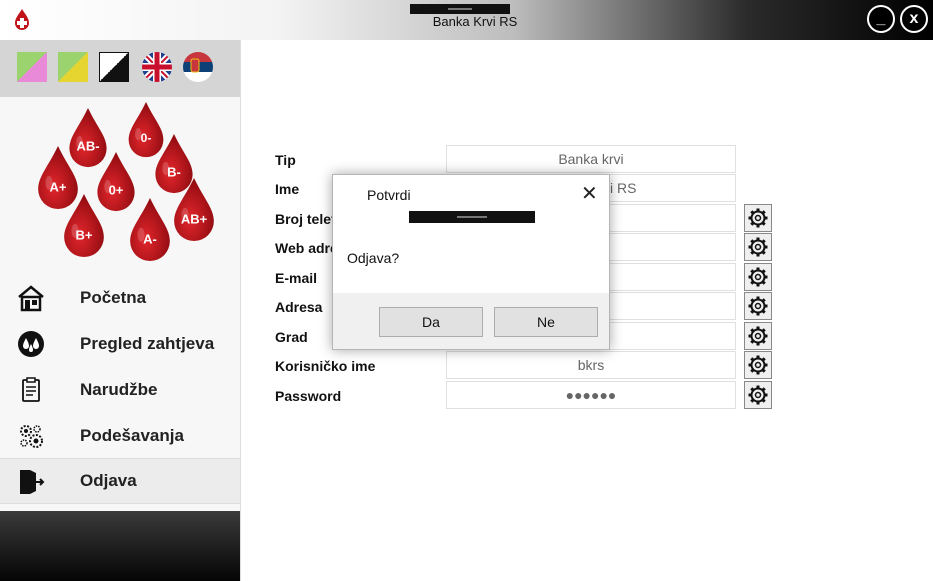 Image resolution: width=933 pixels, height=581 pixels. Describe the element at coordinates (325, 366) in the screenshot. I see `field-label-korisnicko-ime: Korisničko ime` at that location.